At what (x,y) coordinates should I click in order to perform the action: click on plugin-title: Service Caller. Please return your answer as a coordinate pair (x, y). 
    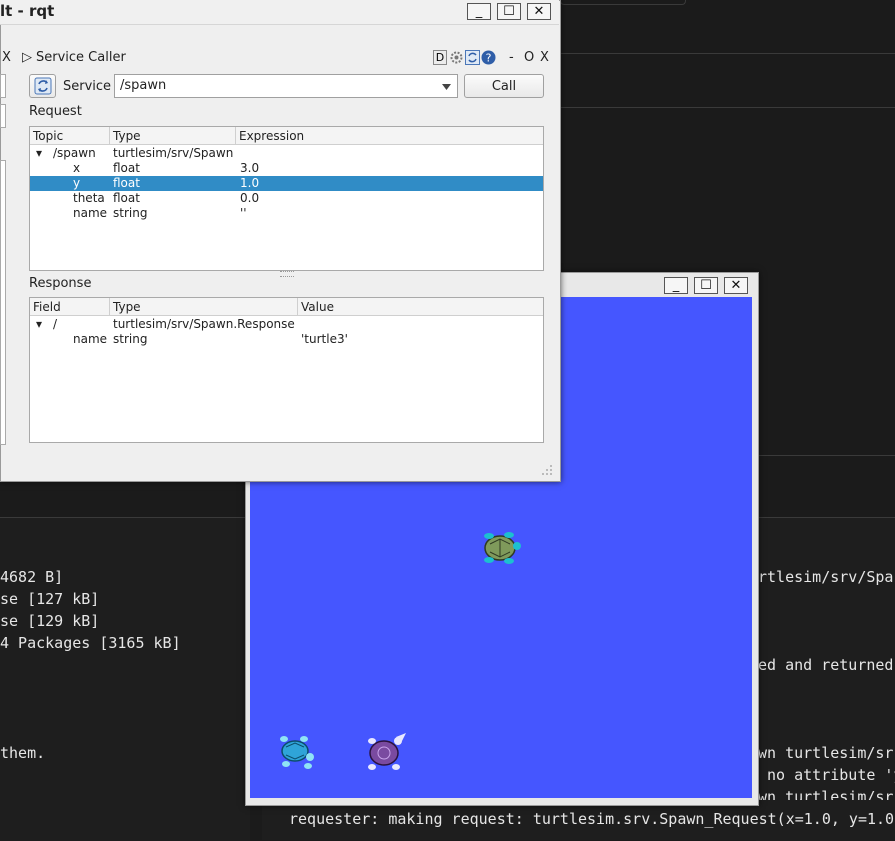
    Looking at the image, I should click on (81, 57).